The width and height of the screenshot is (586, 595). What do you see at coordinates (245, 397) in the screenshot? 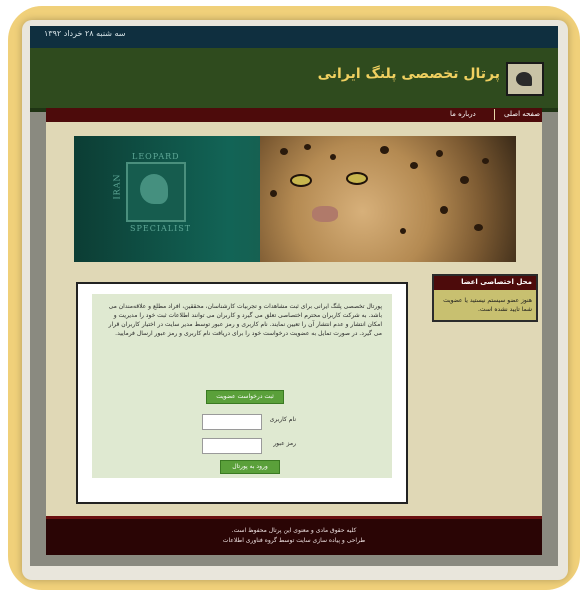
I see `request-membership-button: ثبت درخواست عضویت` at bounding box center [245, 397].